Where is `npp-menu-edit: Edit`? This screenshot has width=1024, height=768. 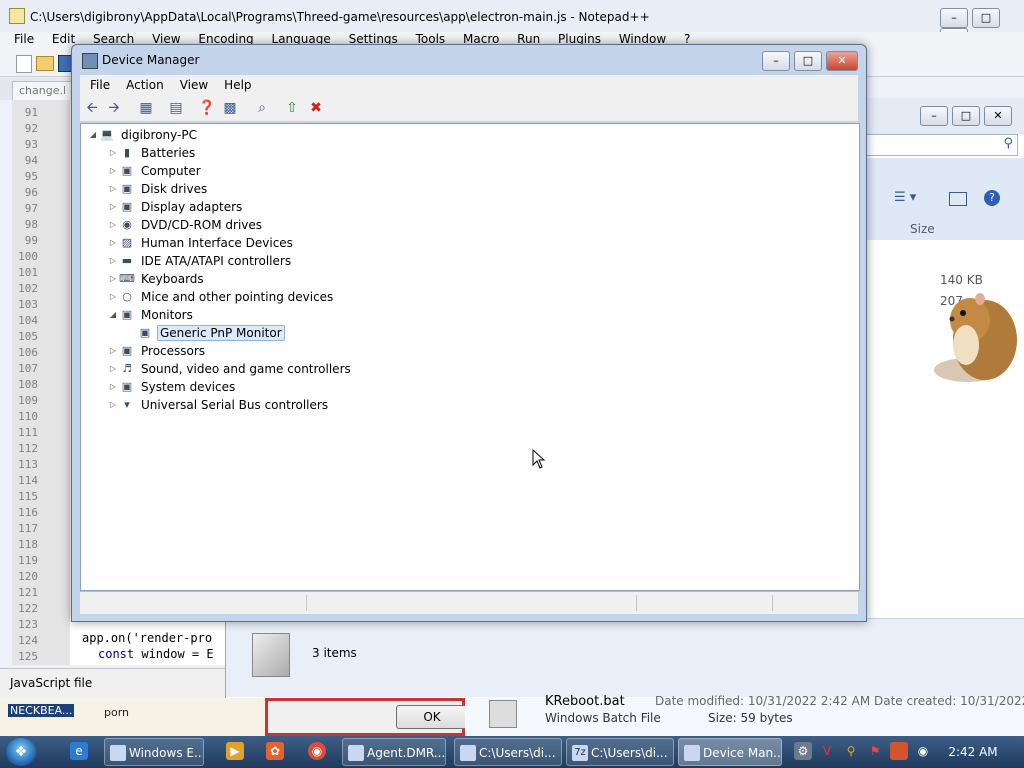
npp-menu-edit: Edit is located at coordinates (63, 39).